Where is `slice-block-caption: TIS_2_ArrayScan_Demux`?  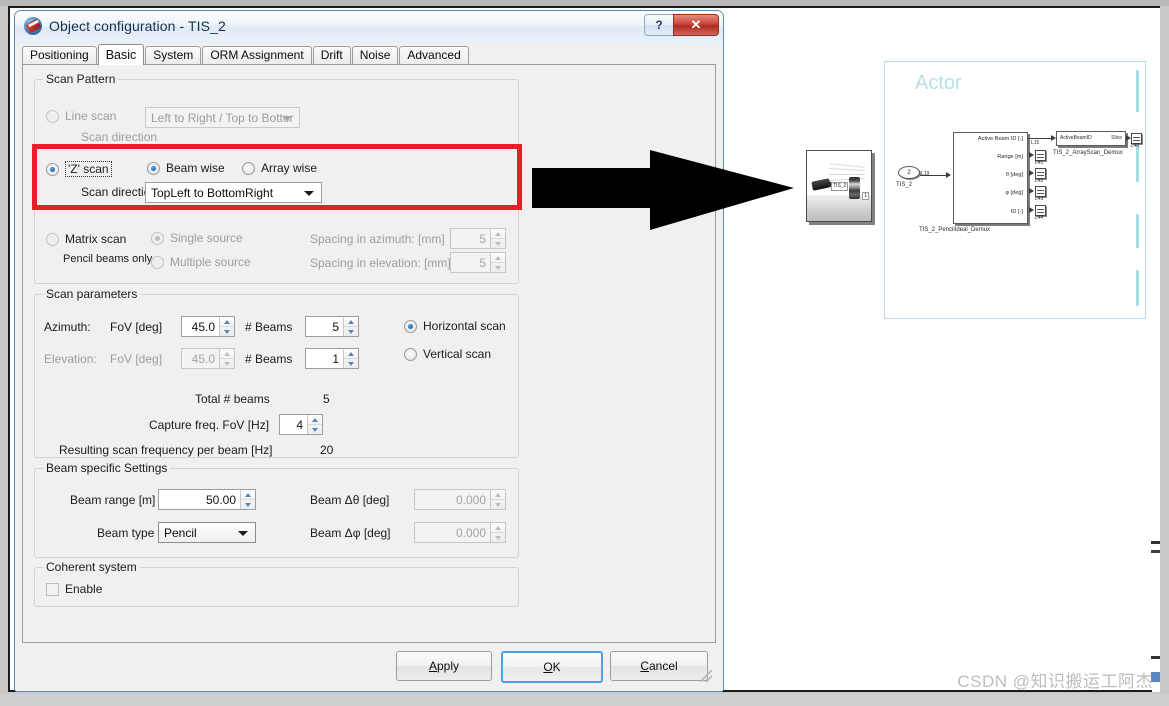 slice-block-caption: TIS_2_ArrayScan_Demux is located at coordinates (1088, 153).